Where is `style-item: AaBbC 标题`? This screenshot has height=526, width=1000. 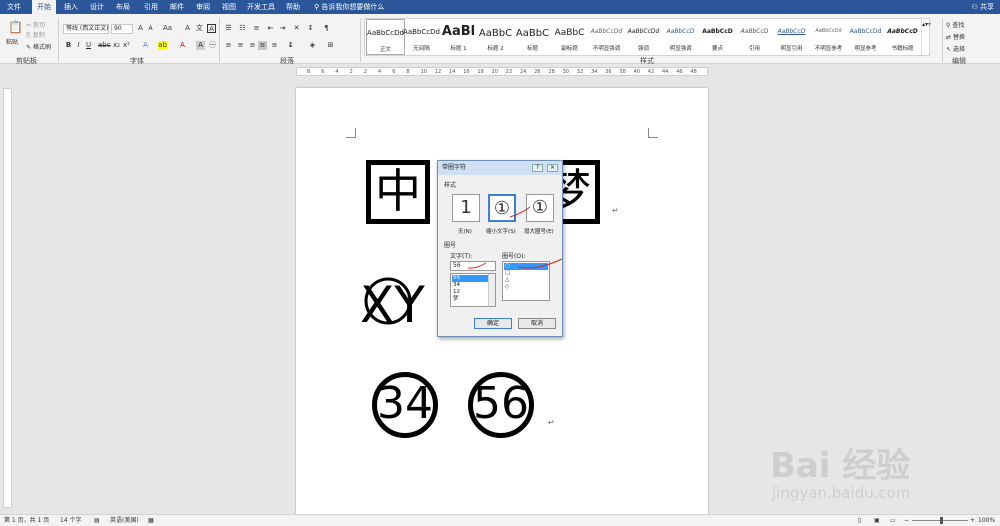 style-item: AaBbC 标题 is located at coordinates (533, 37).